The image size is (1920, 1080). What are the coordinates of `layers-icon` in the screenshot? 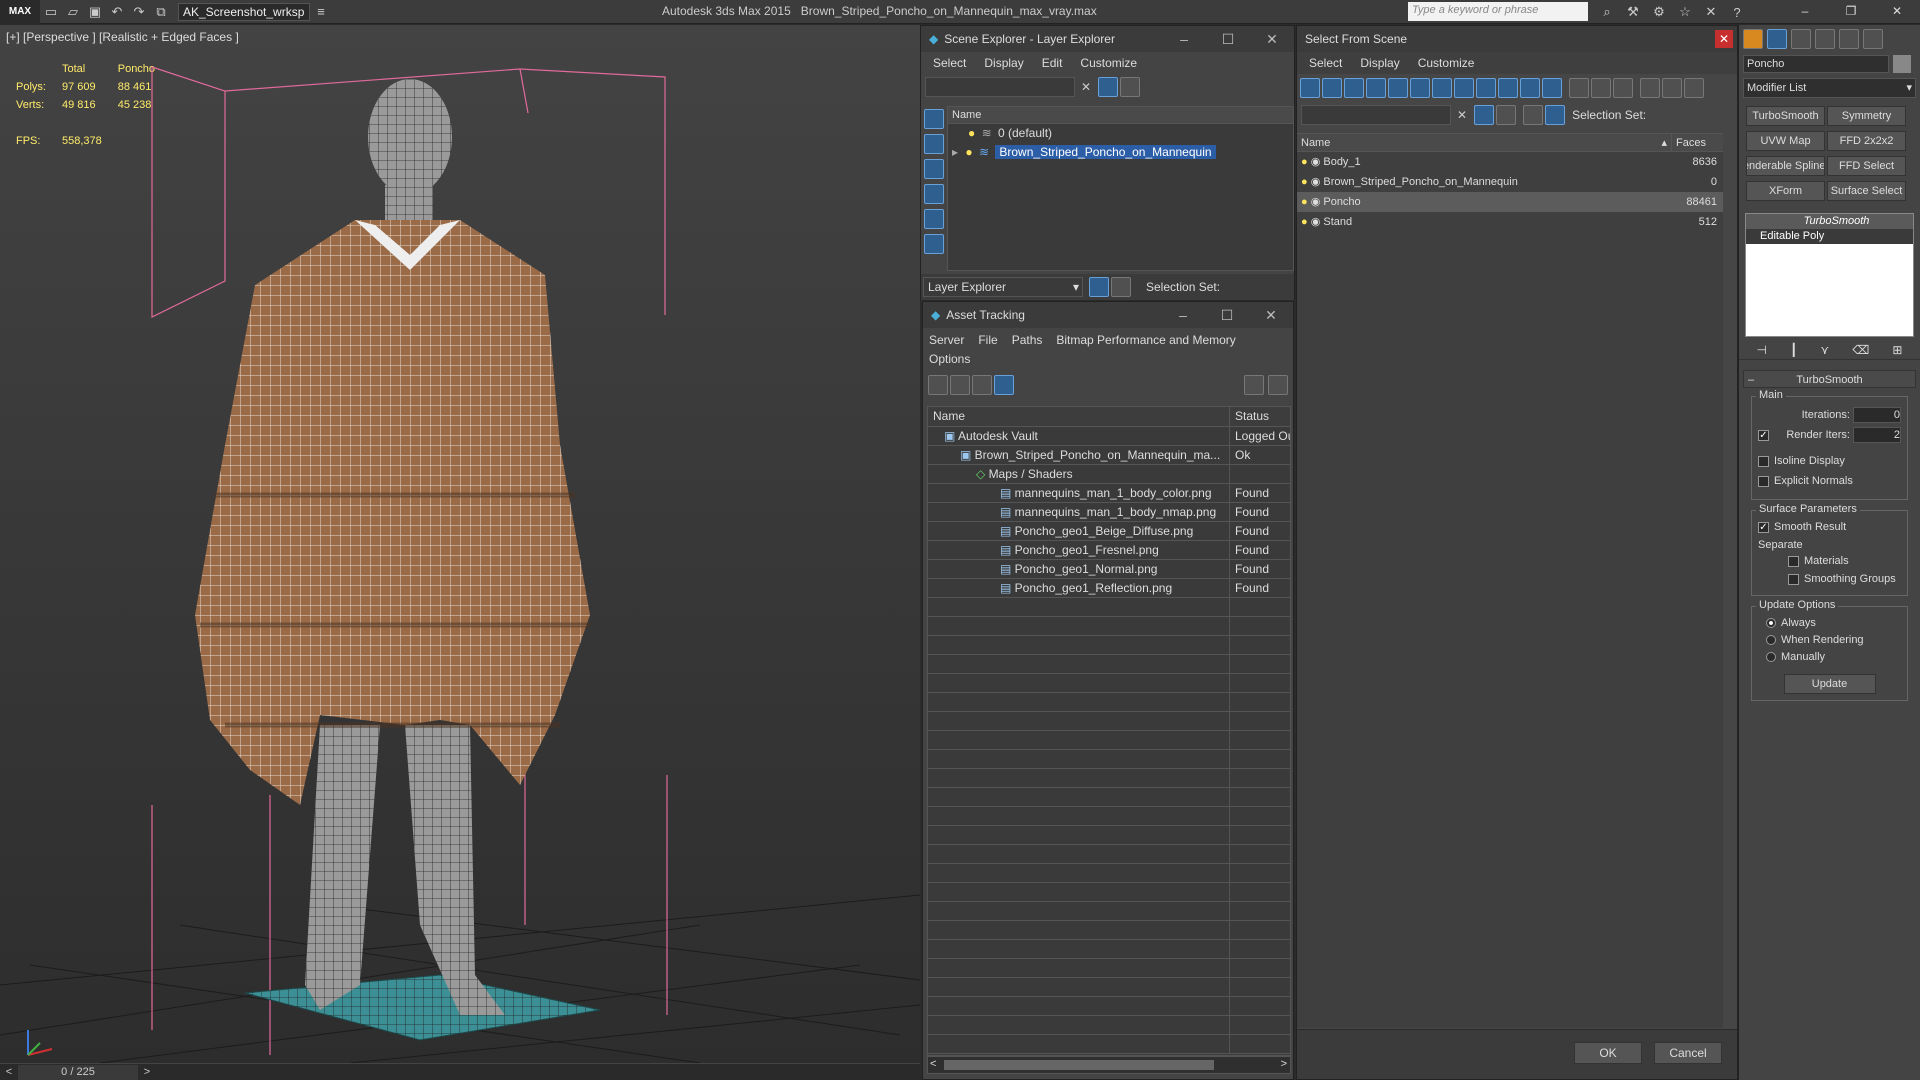 It's located at (1130, 87).